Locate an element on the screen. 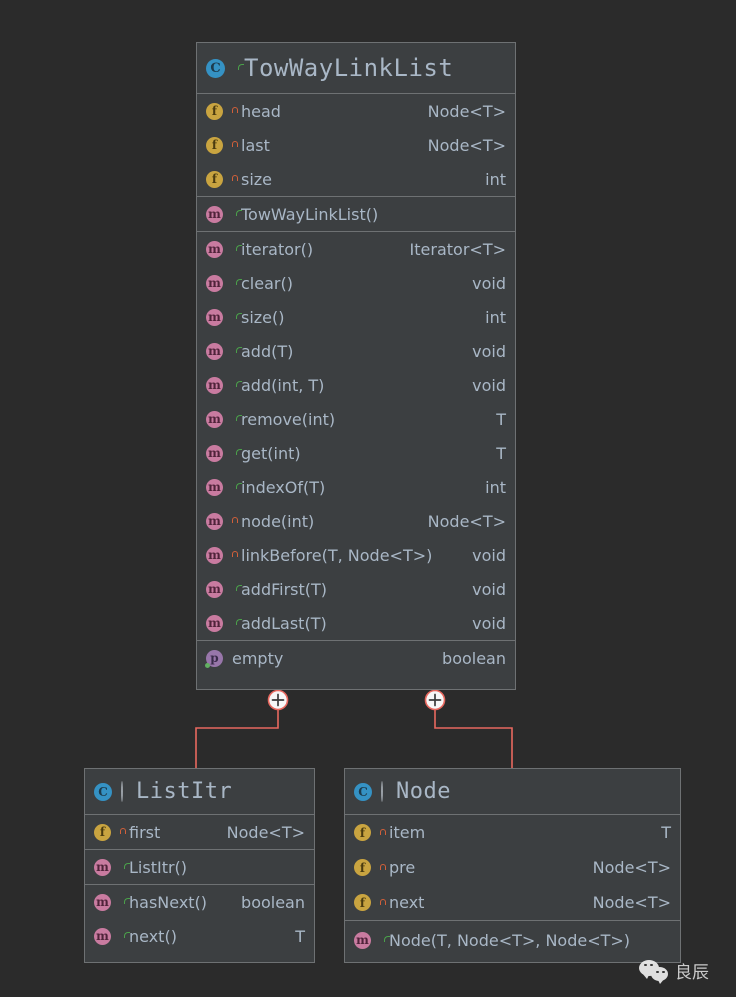 This screenshot has height=997, width=736. green-dot-icon is located at coordinates (207, 665).